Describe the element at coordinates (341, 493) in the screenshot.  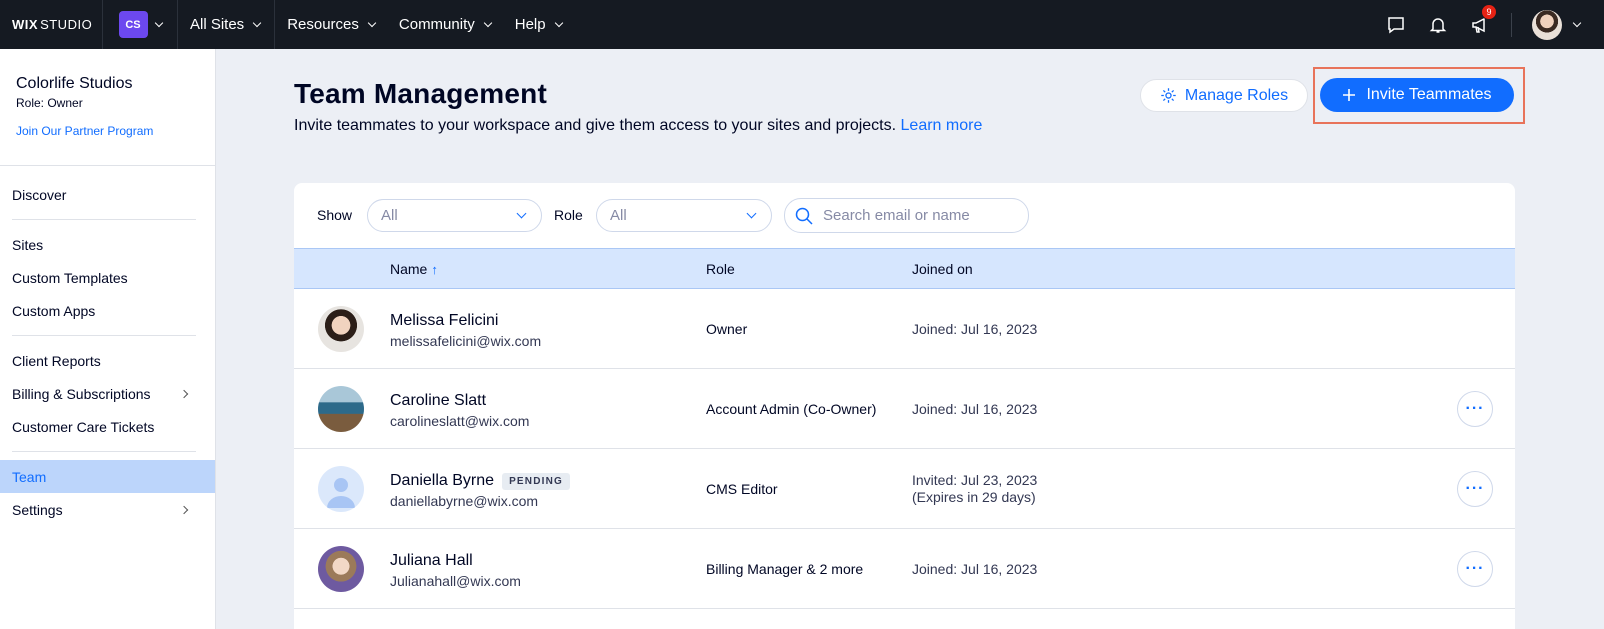
I see `user-icon` at that location.